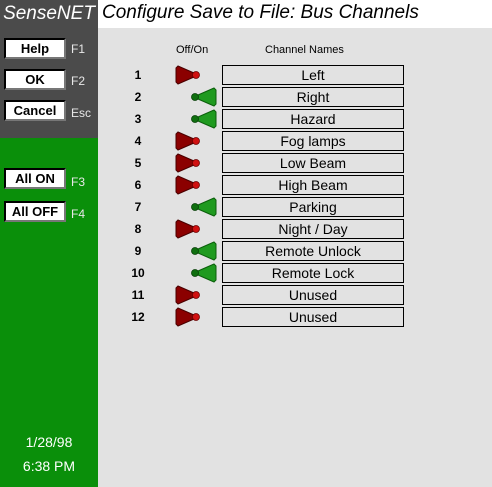  I want to click on toggle-column-header: Off/On, so click(192, 50).